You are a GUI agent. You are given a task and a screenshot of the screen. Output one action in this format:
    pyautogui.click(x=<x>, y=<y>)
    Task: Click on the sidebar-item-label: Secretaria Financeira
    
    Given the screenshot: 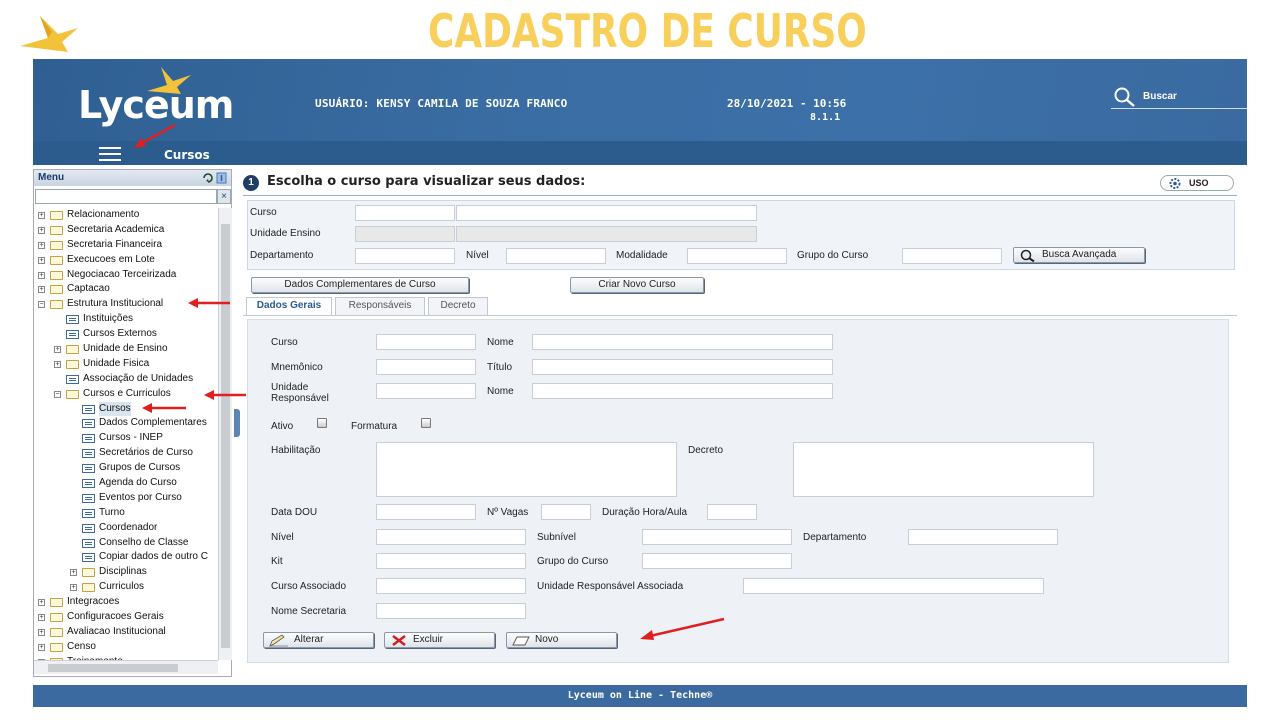 What is the action you would take?
    pyautogui.click(x=114, y=245)
    